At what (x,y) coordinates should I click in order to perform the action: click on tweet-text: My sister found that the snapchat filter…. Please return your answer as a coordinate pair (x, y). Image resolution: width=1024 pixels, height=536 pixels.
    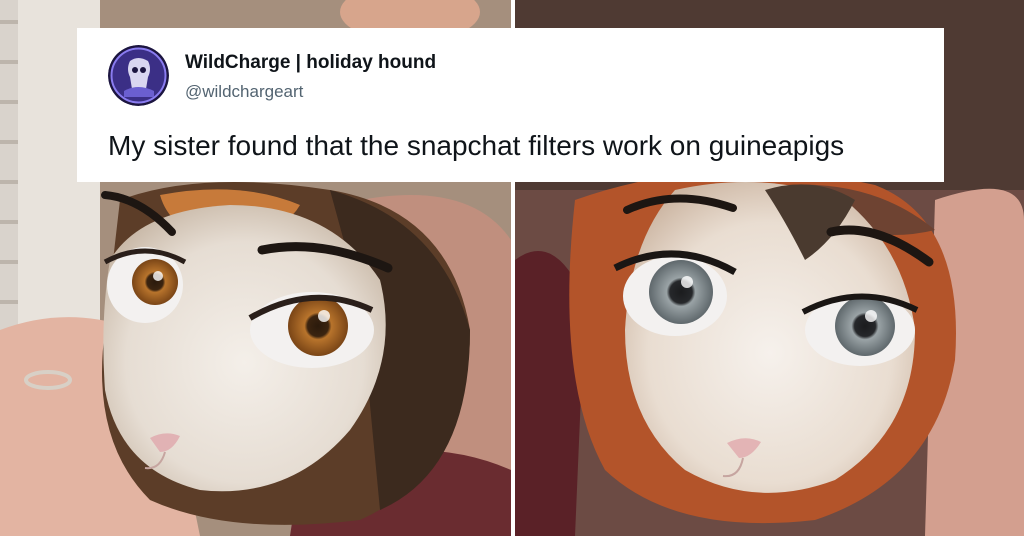
    Looking at the image, I should click on (476, 145).